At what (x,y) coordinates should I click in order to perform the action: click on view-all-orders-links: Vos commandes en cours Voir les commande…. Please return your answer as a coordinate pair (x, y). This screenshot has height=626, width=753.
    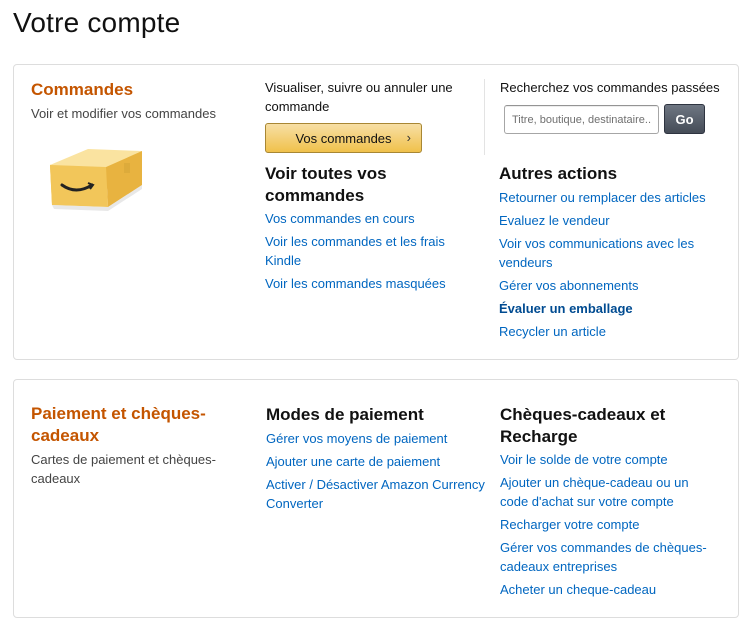
    Looking at the image, I should click on (367, 251).